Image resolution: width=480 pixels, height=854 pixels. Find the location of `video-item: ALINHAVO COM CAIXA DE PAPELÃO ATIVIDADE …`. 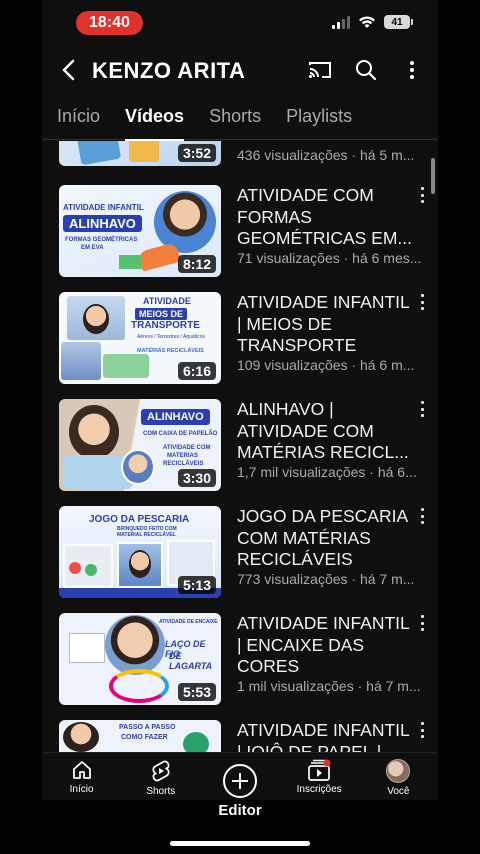

video-item: ALINHAVO COM CAIXA DE PAPELÃO ATIVIDADE … is located at coordinates (240, 449).